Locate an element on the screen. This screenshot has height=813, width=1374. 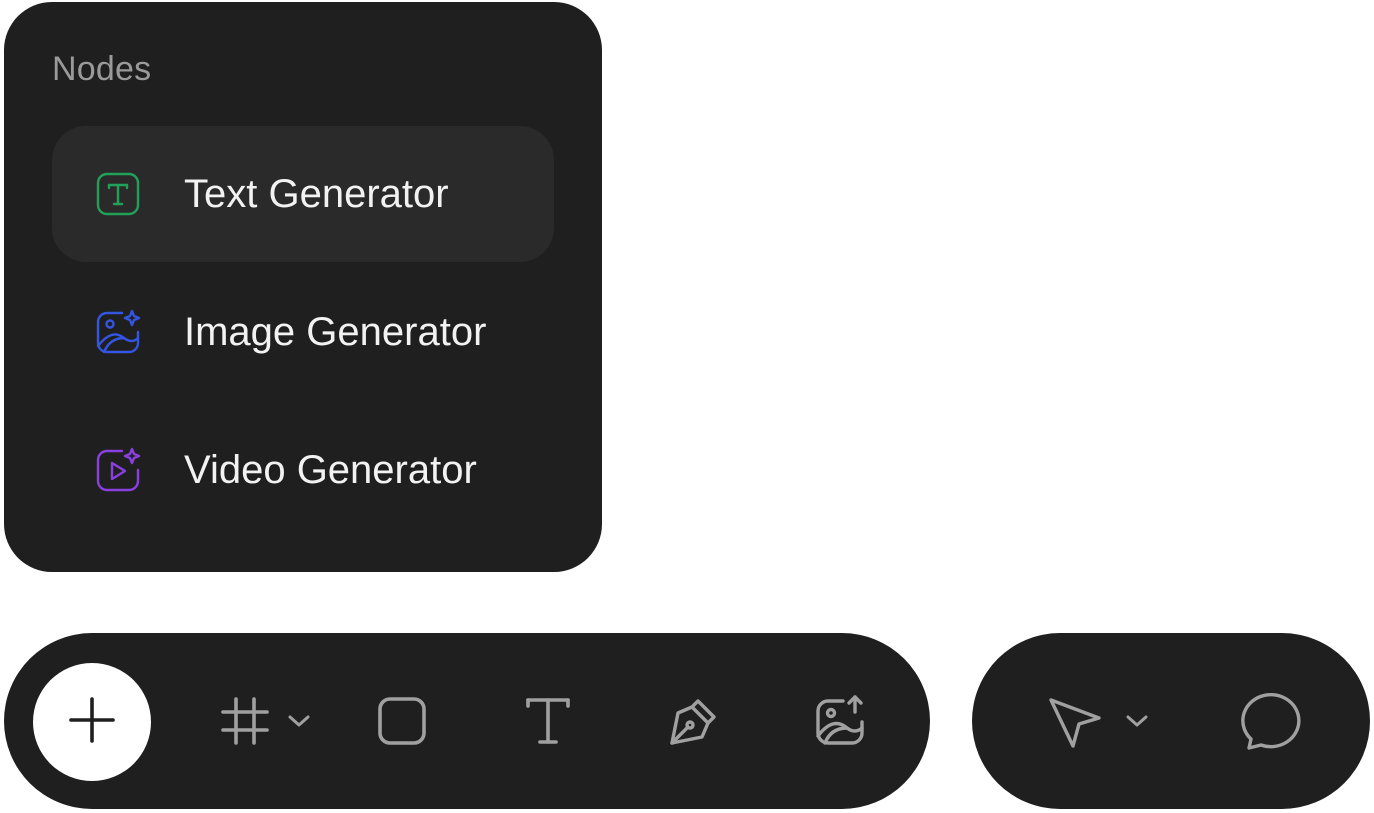
pen-nib-icon is located at coordinates (694, 721).